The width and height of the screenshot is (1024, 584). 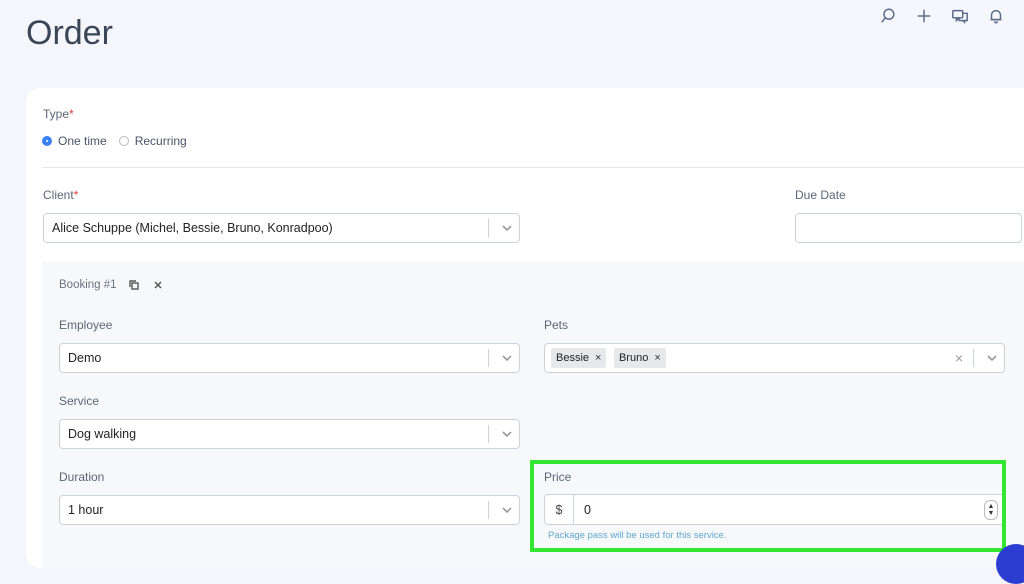 What do you see at coordinates (161, 141) in the screenshot?
I see `recurring-label: Recurring` at bounding box center [161, 141].